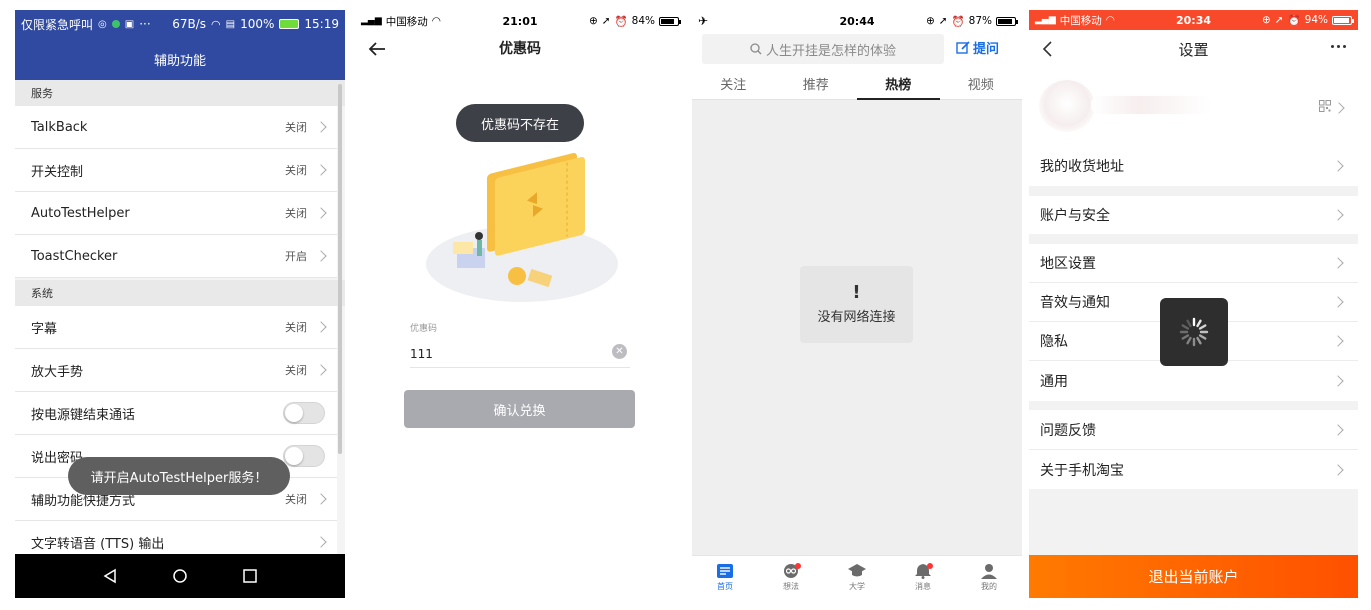  Describe the element at coordinates (1082, 470) in the screenshot. I see `row-label: 关于手机淘宝` at that location.